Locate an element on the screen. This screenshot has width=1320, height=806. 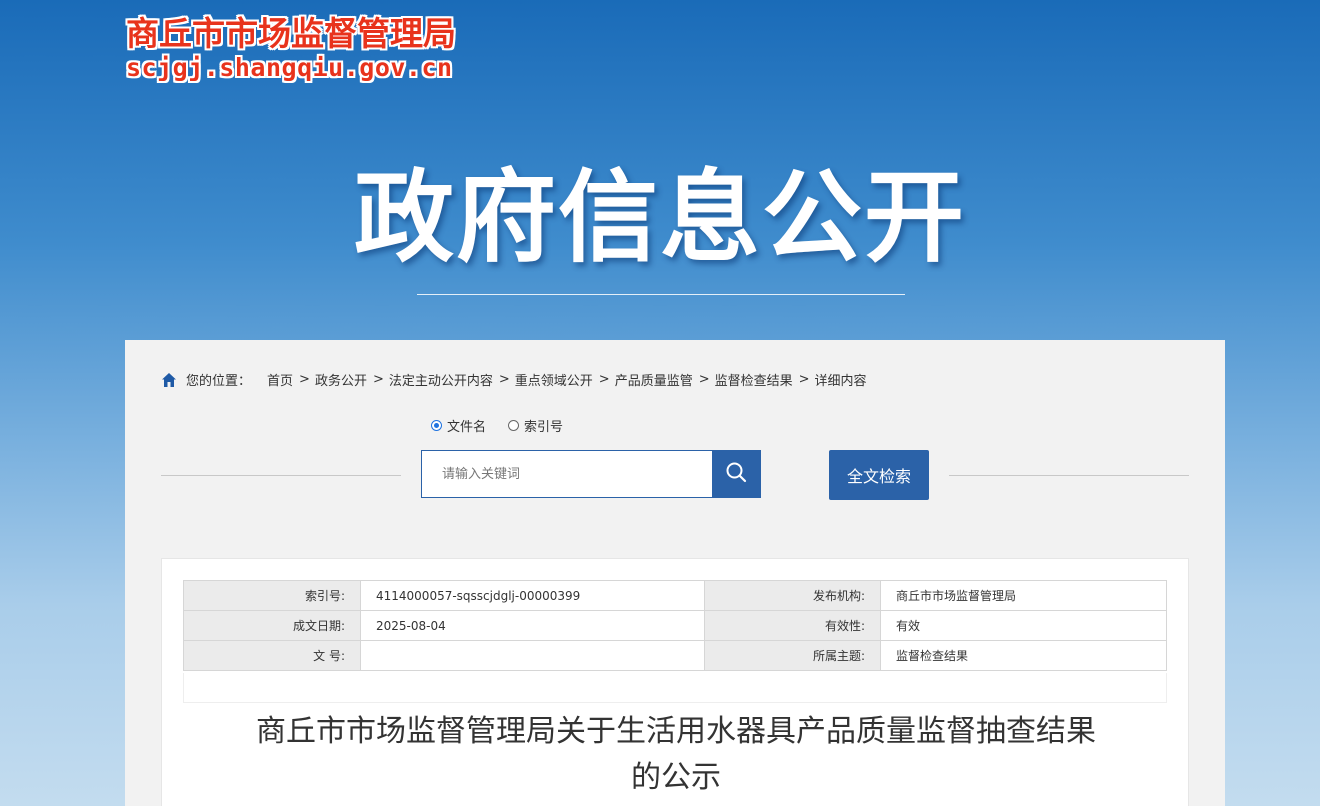
radio-index-number: 索引号 is located at coordinates (535, 425).